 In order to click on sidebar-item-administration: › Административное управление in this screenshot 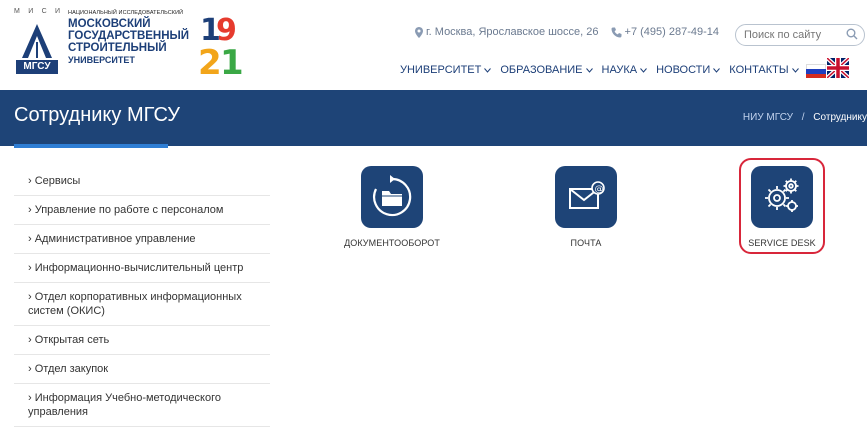, I will do `click(142, 239)`.